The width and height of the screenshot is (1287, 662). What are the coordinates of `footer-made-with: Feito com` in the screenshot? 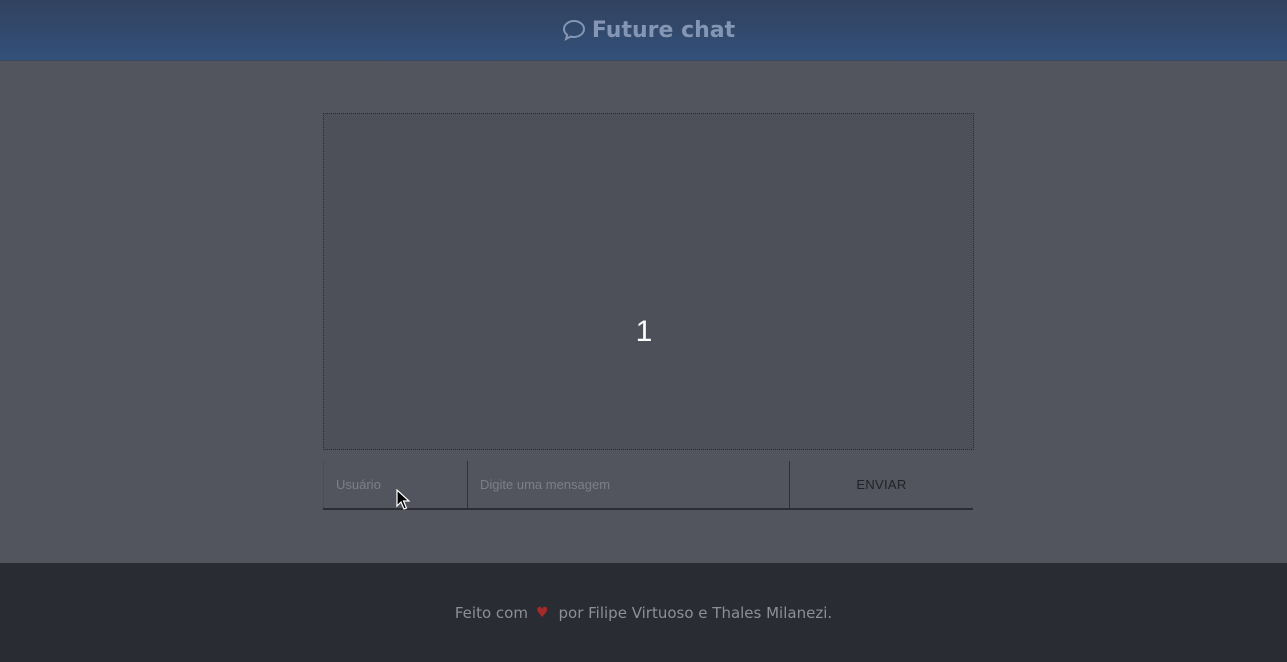 It's located at (491, 612).